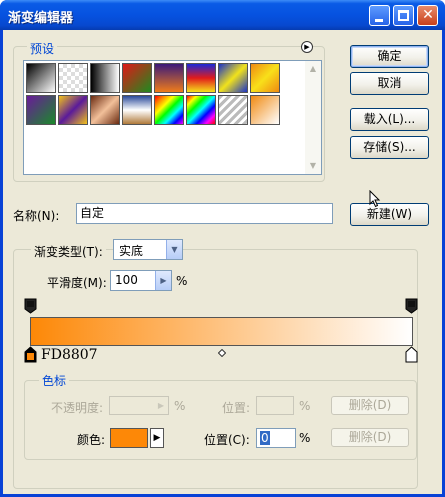 This screenshot has width=445, height=497. I want to click on preset-swatch-chrome, so click(137, 110).